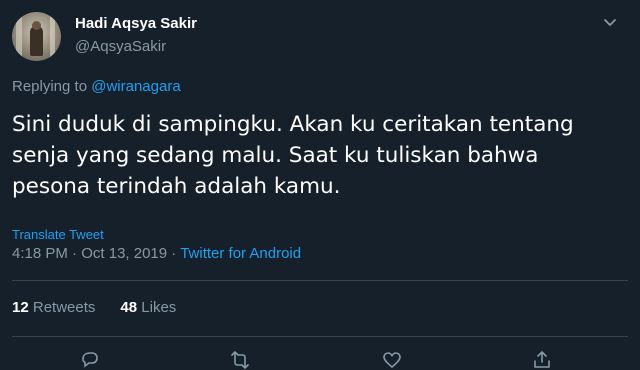  Describe the element at coordinates (542, 360) in the screenshot. I see `share-icon` at that location.